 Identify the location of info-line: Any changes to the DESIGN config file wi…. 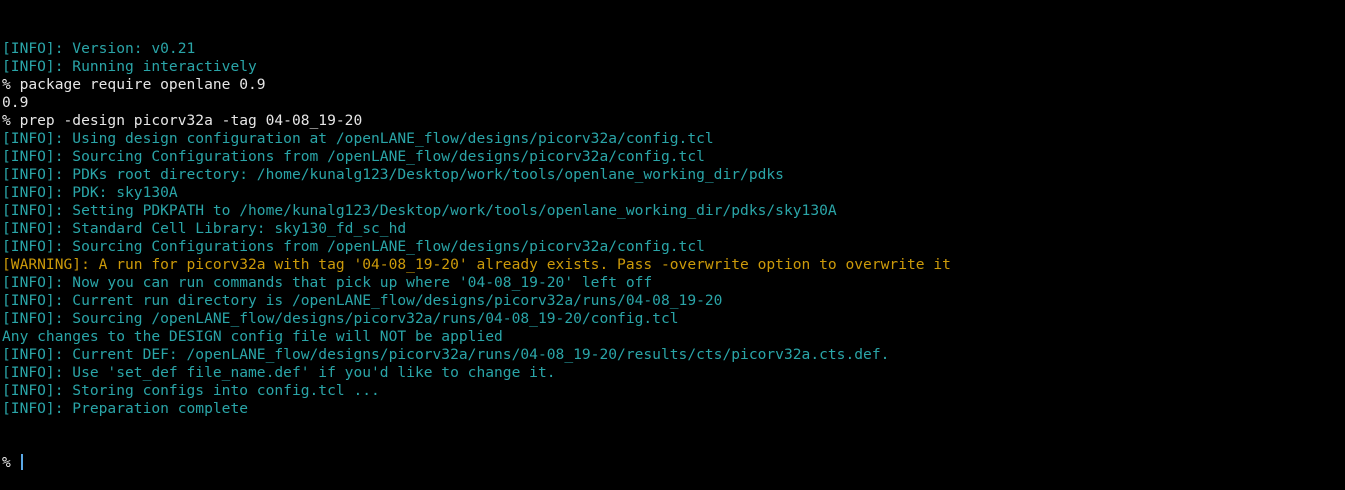
(252, 336).